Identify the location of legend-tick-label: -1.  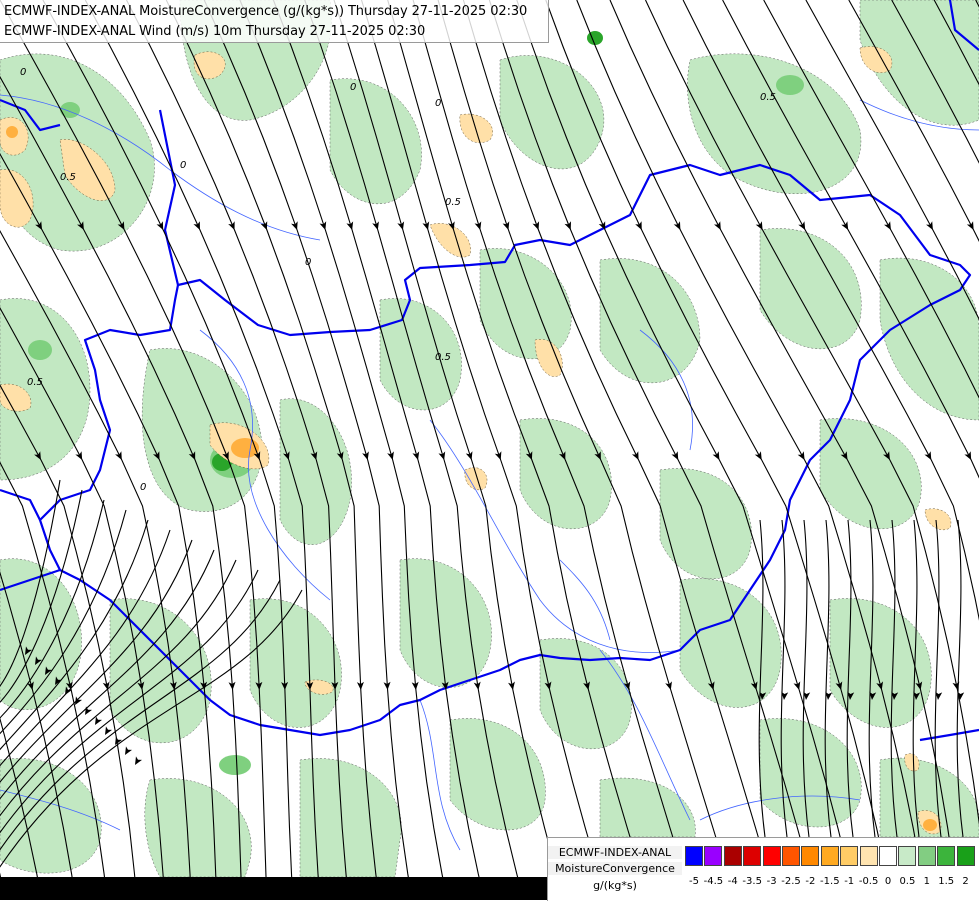
(849, 881).